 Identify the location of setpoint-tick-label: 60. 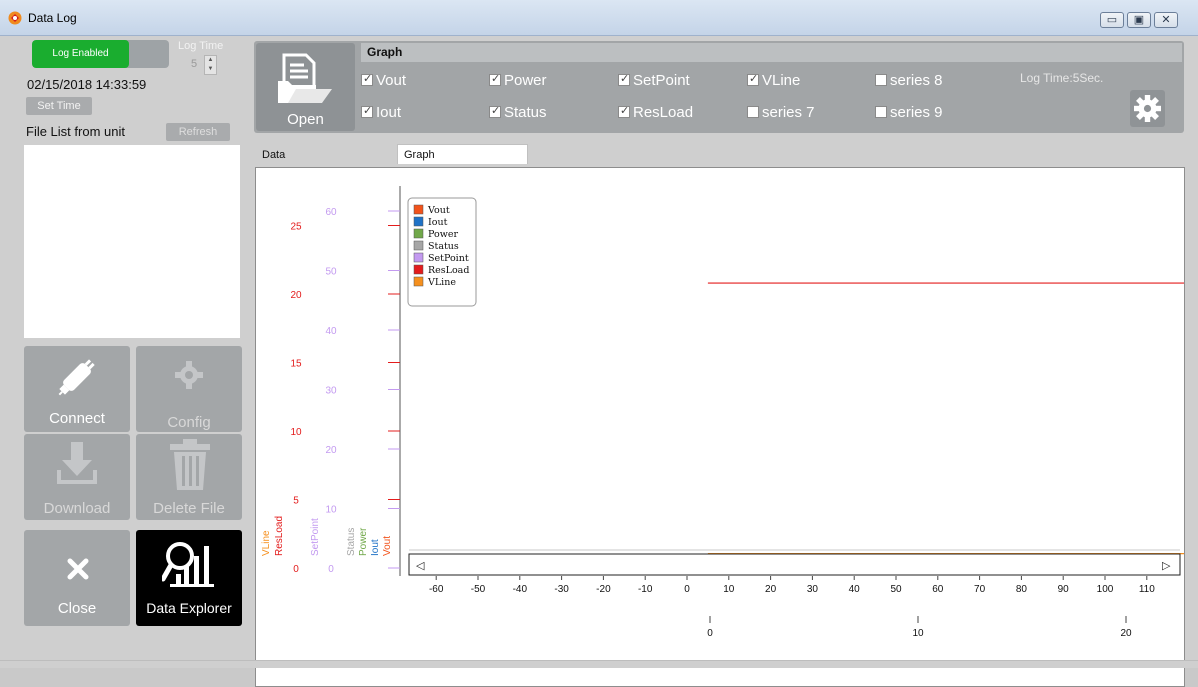
(331, 212).